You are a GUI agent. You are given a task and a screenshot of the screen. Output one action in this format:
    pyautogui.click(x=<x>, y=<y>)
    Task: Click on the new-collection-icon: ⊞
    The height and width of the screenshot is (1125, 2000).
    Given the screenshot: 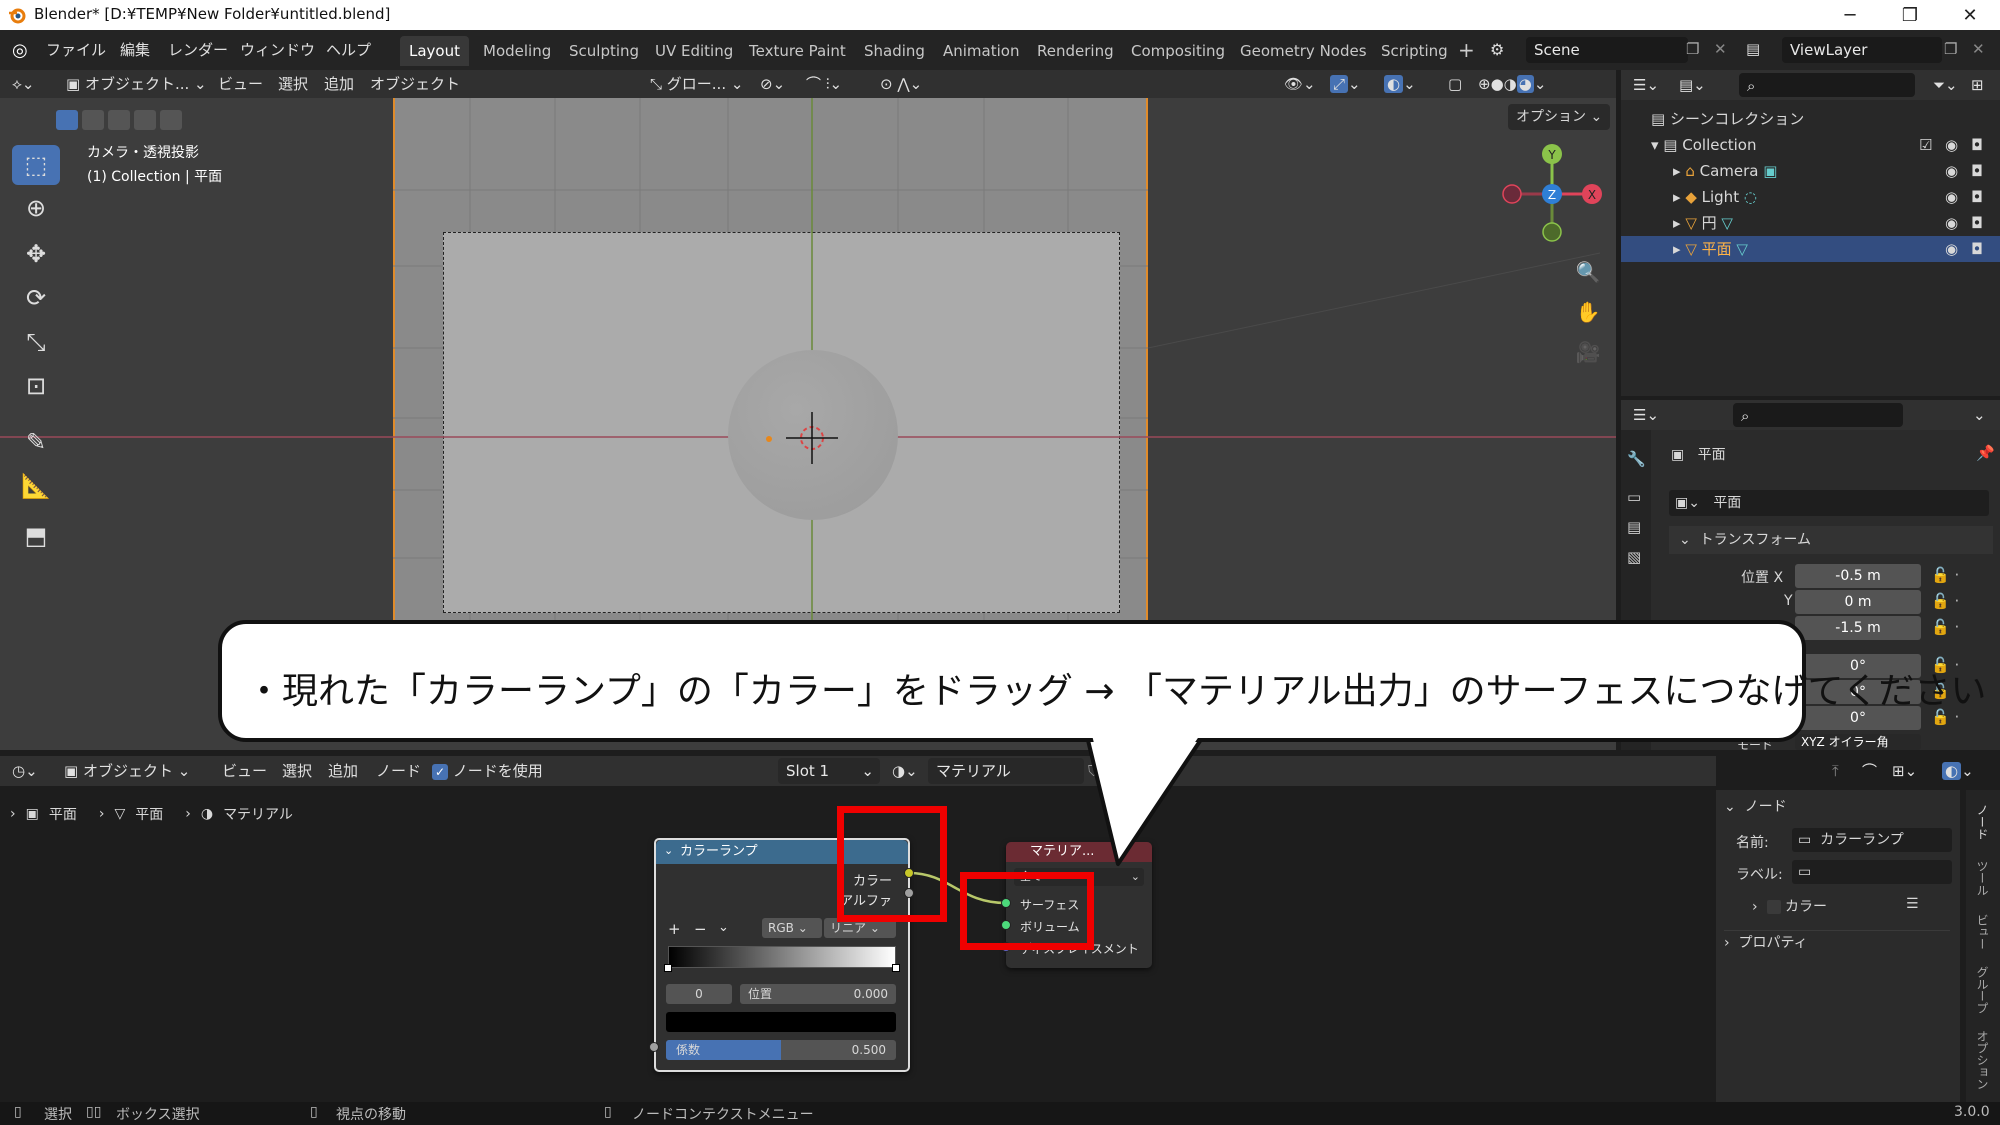 What is the action you would take?
    pyautogui.click(x=1977, y=85)
    